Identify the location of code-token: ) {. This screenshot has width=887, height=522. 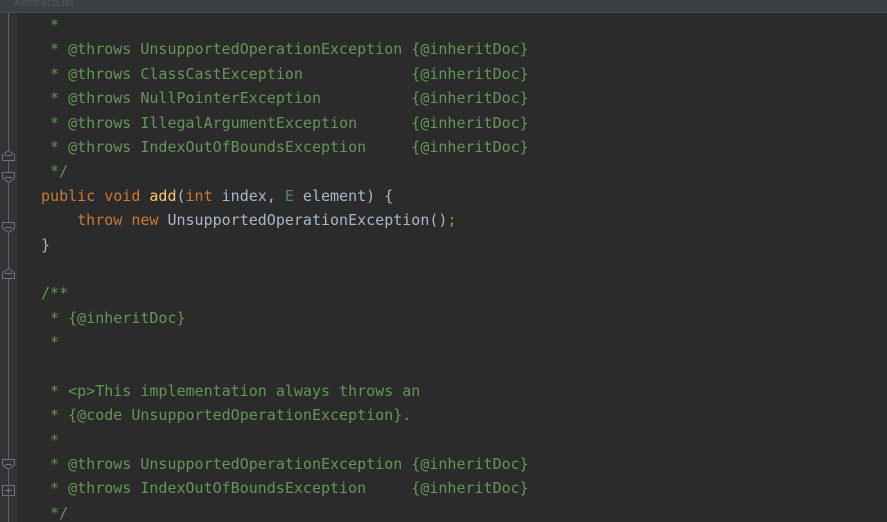
(380, 195).